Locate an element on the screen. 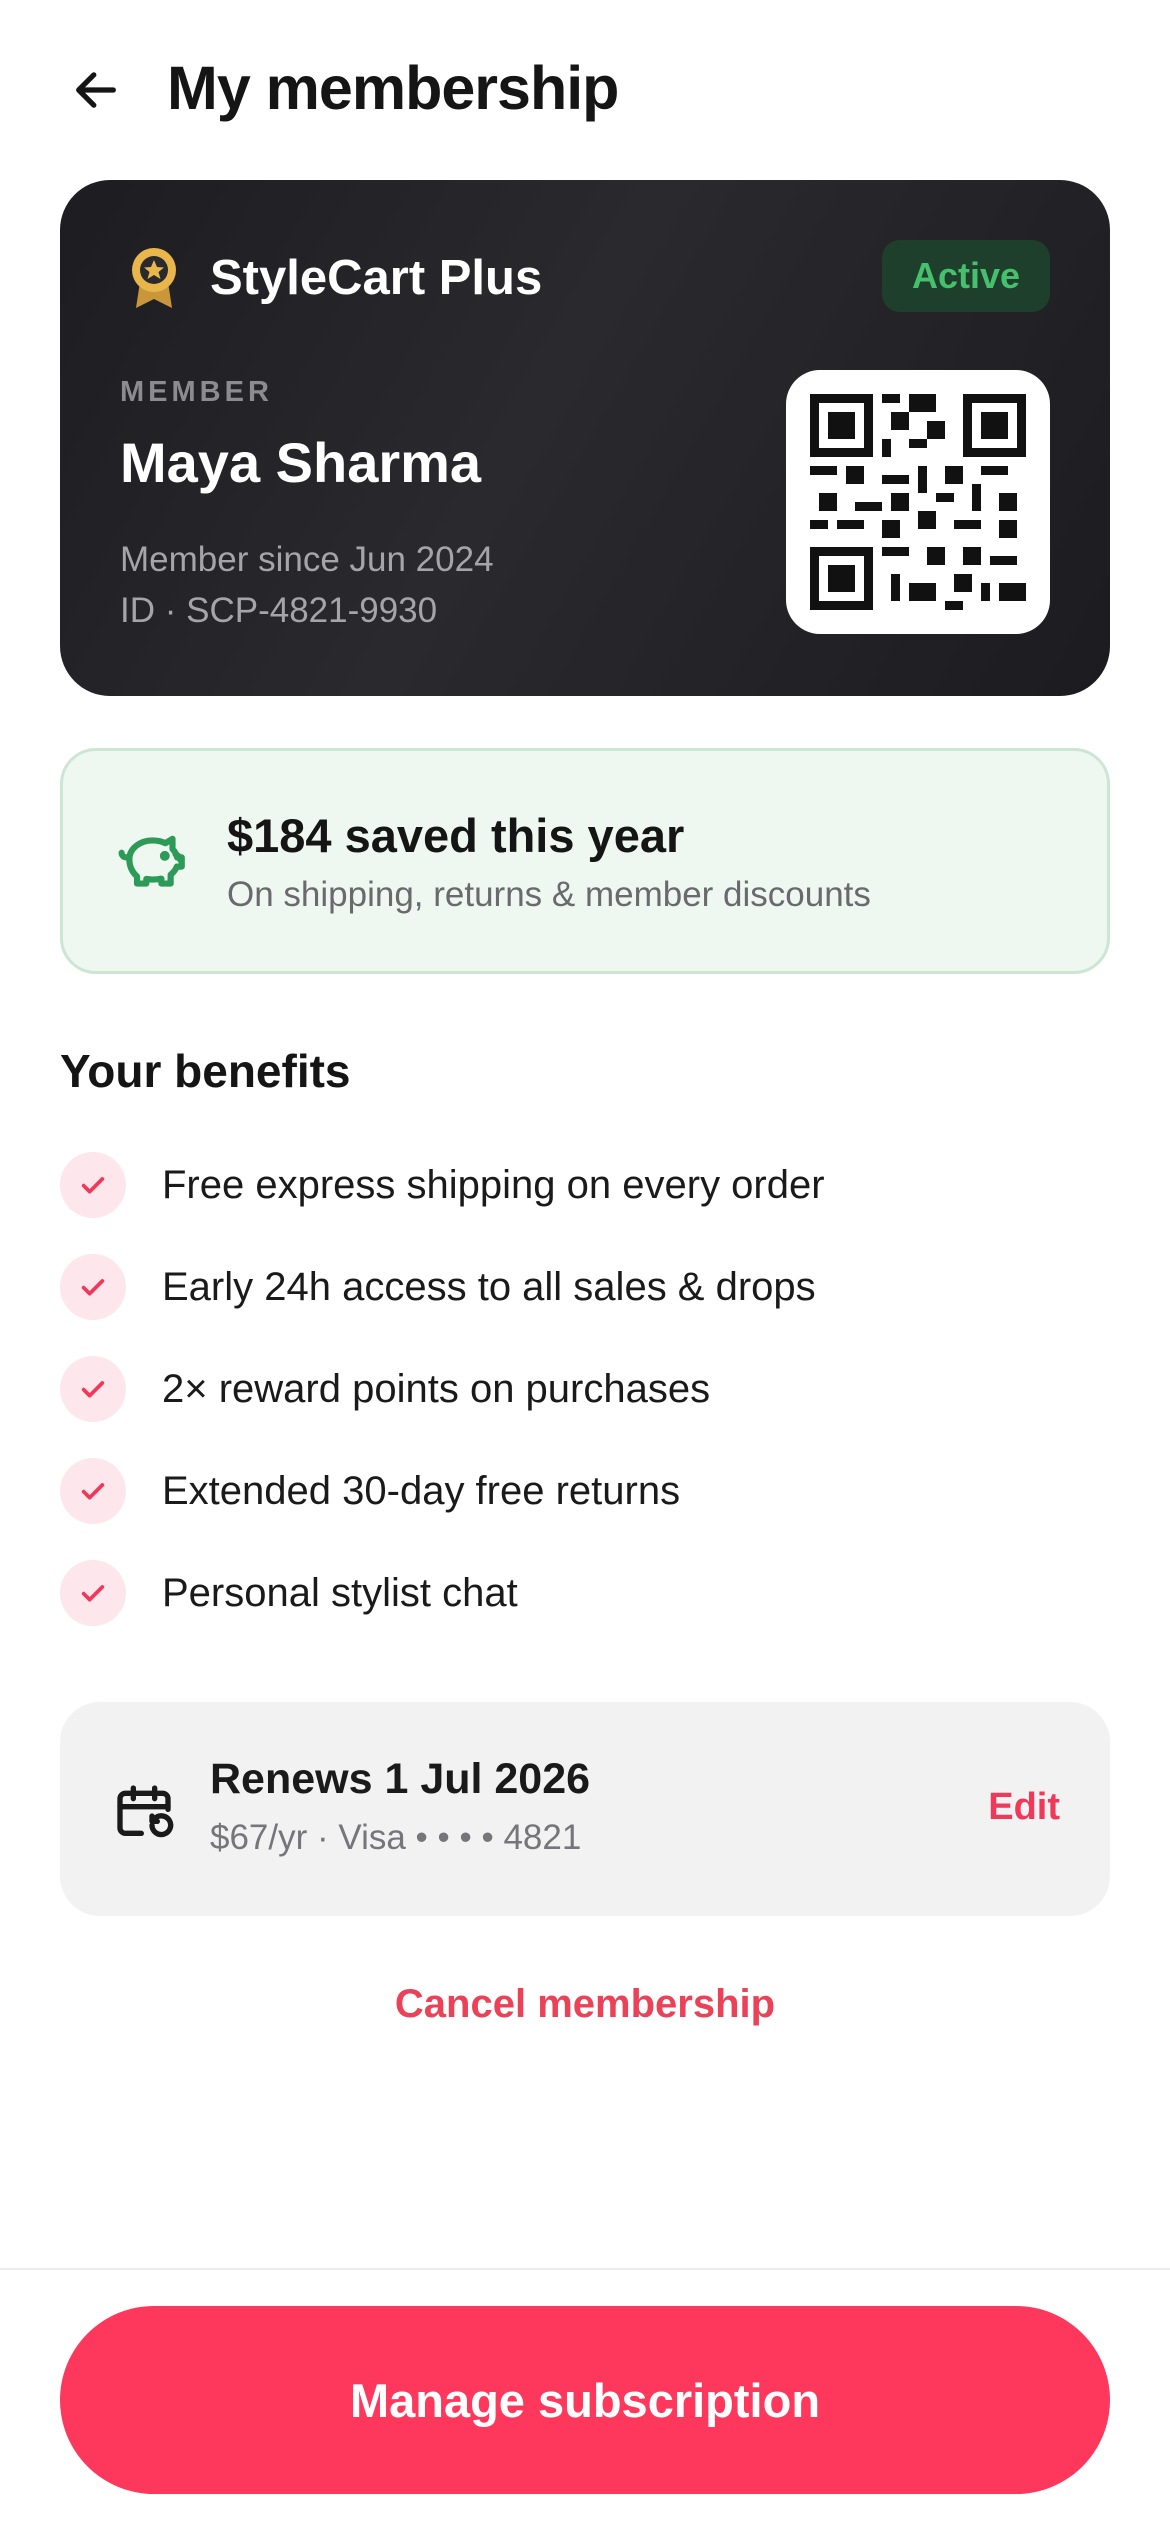 Image resolution: width=1170 pixels, height=2532 pixels. qr-code is located at coordinates (918, 502).